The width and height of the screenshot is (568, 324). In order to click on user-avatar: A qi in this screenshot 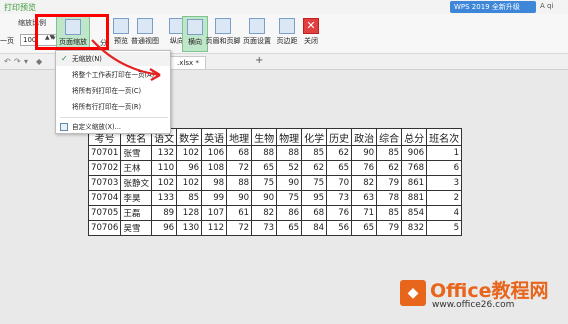, I will do `click(546, 6)`.